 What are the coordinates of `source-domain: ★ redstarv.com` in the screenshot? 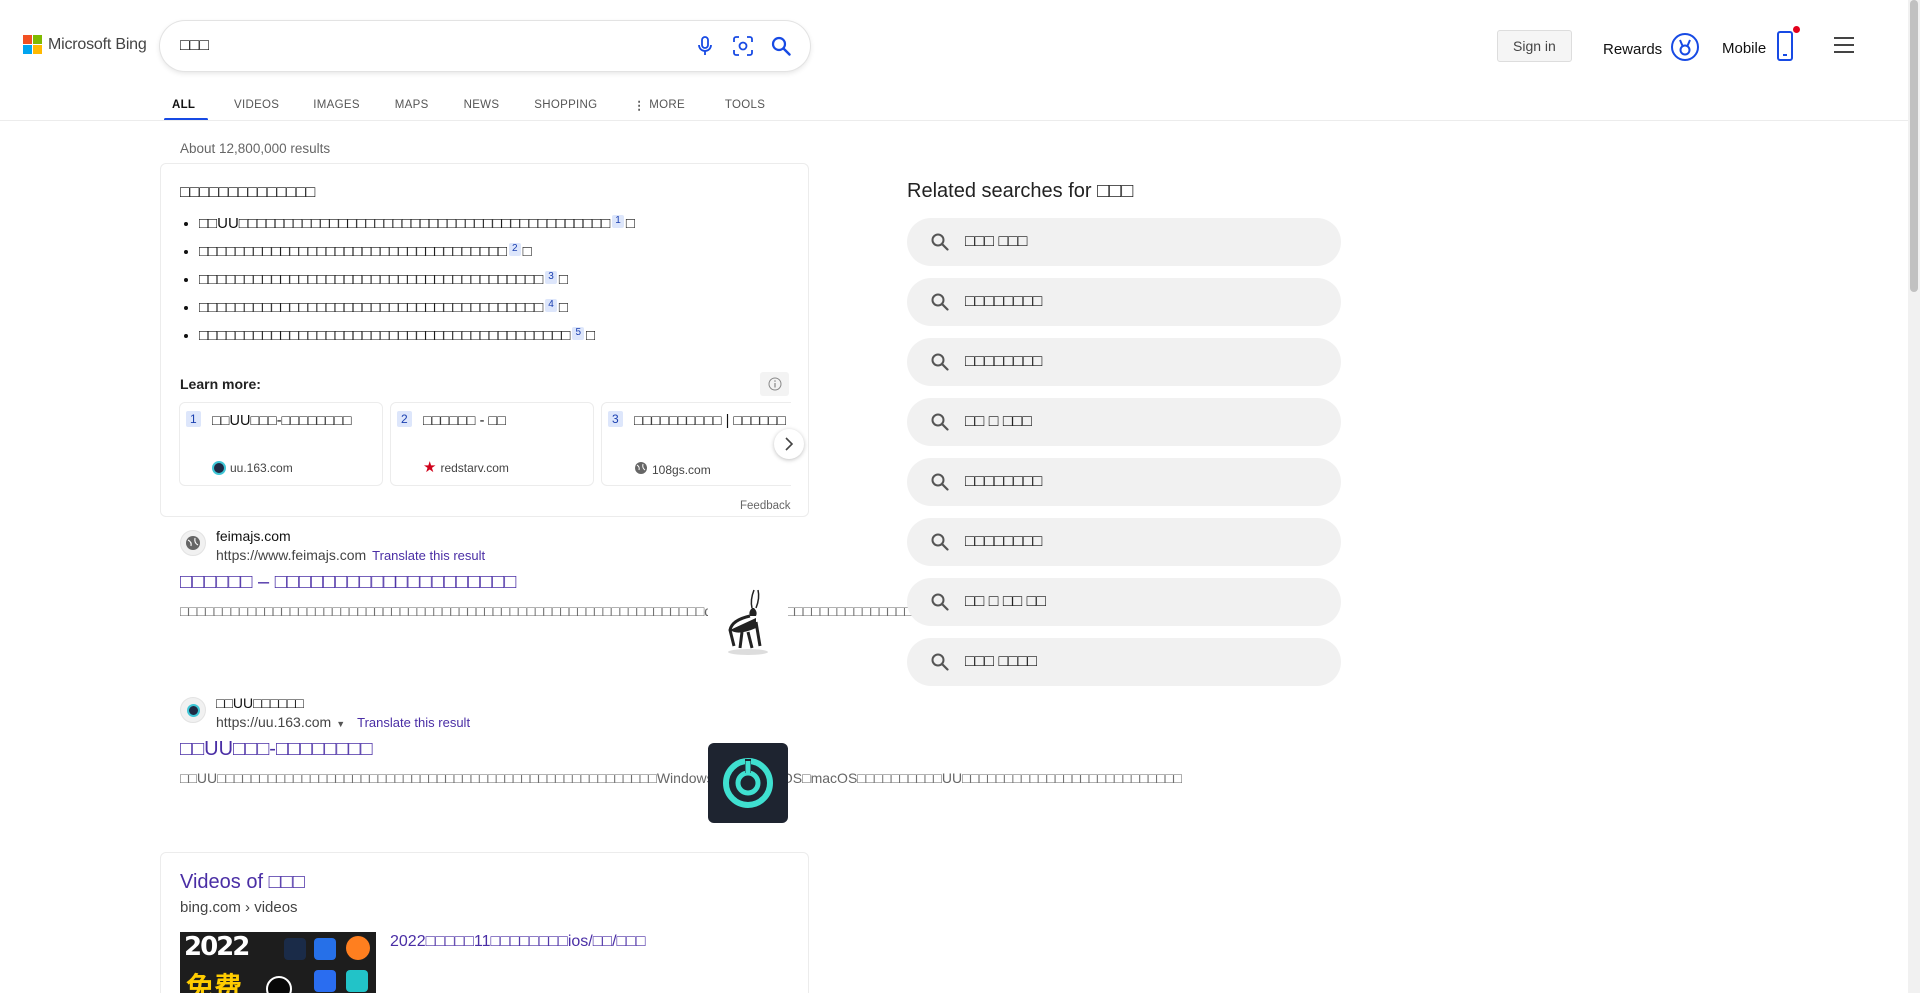 It's located at (466, 467).